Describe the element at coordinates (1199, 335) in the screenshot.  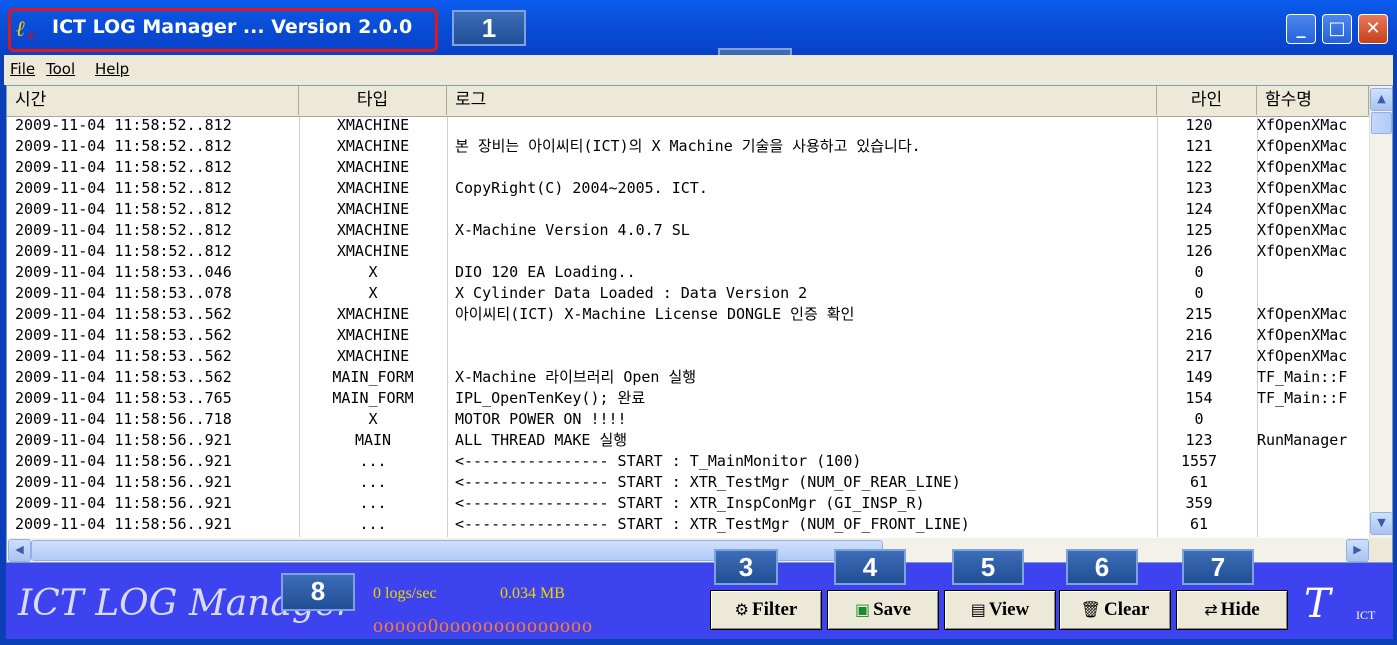
I see `cell-line: 216` at that location.